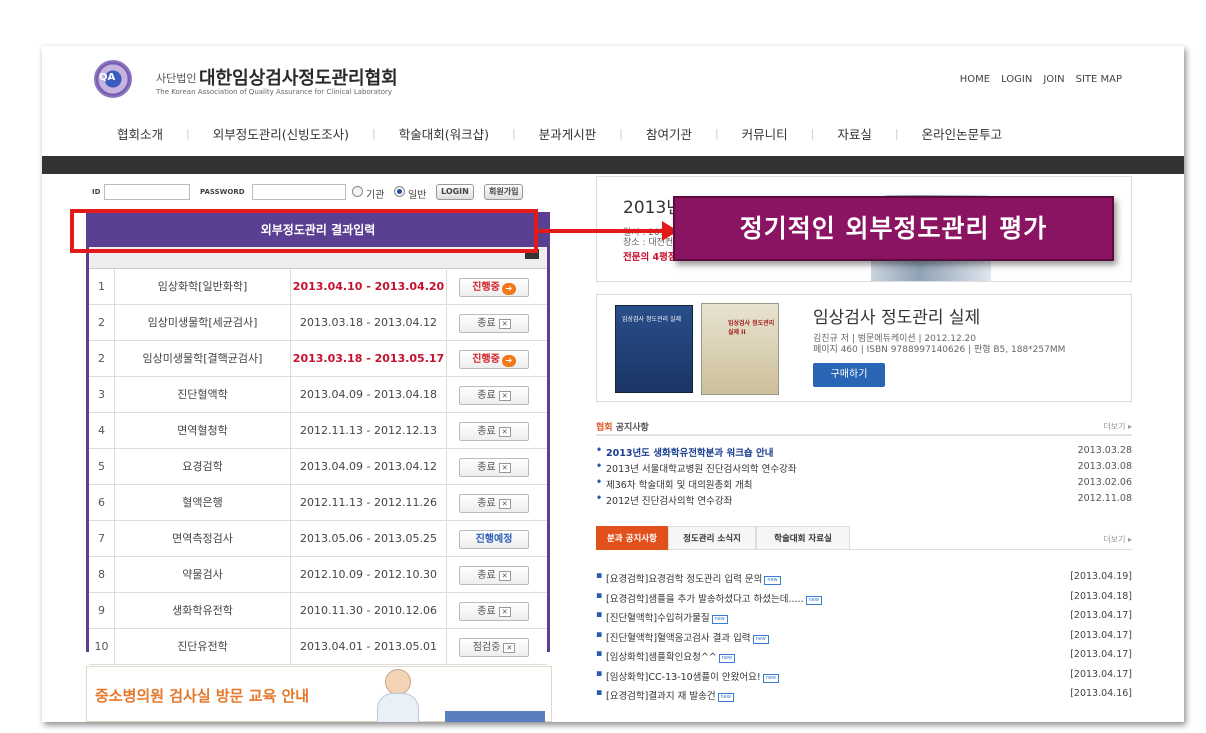 Image resolution: width=1206 pixels, height=733 pixels. Describe the element at coordinates (318, 395) in the screenshot. I see `result-row: 3 진단혈액학 2013.04.09 - 2013.04.18 종료 ✕` at that location.